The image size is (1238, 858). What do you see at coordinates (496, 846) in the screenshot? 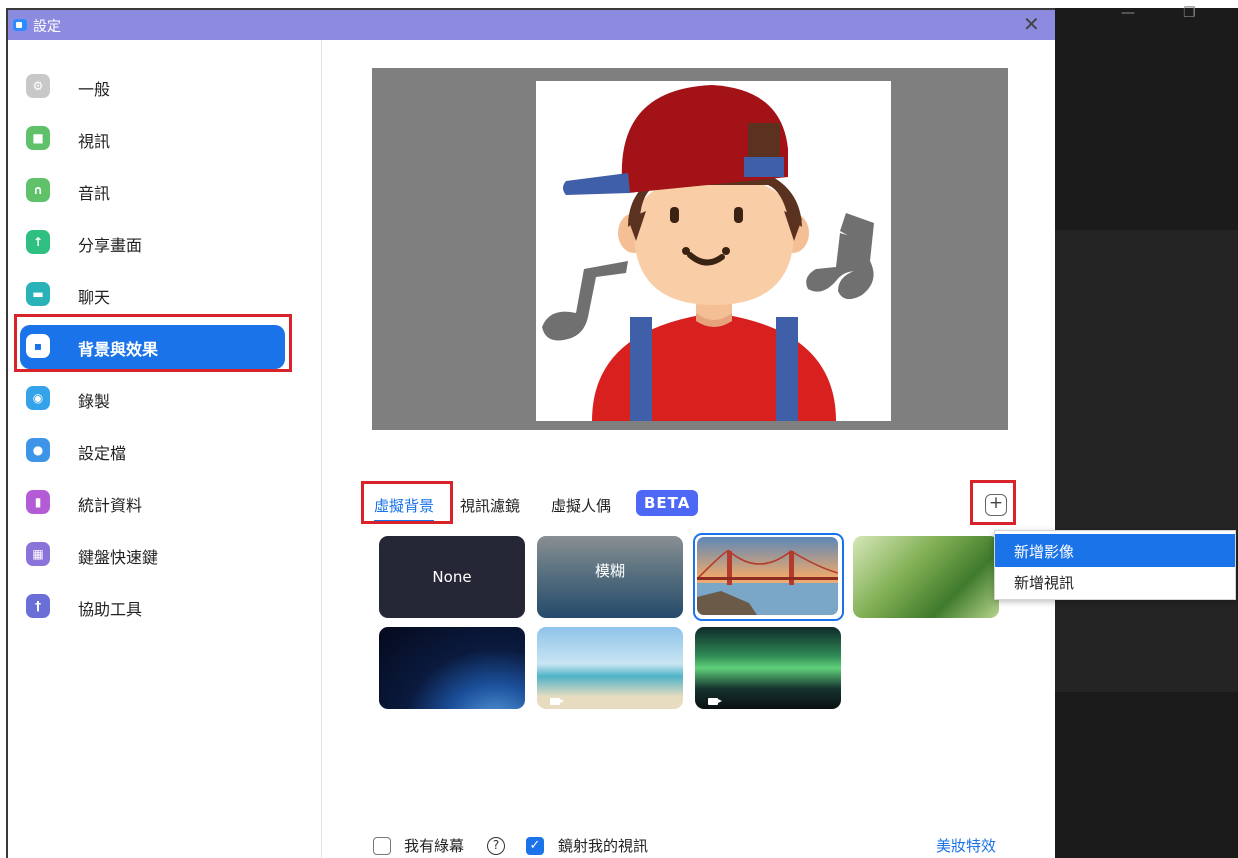
I see `help-icon: ?` at bounding box center [496, 846].